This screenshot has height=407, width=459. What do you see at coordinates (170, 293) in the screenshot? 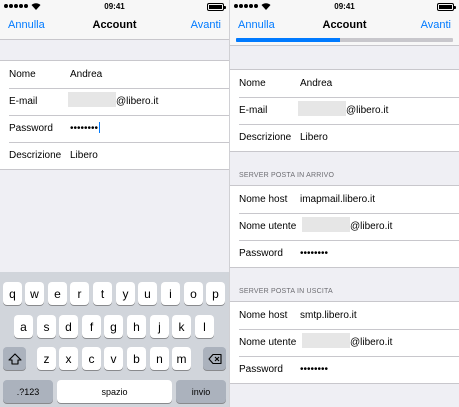
I see `key-i: i` at bounding box center [170, 293].